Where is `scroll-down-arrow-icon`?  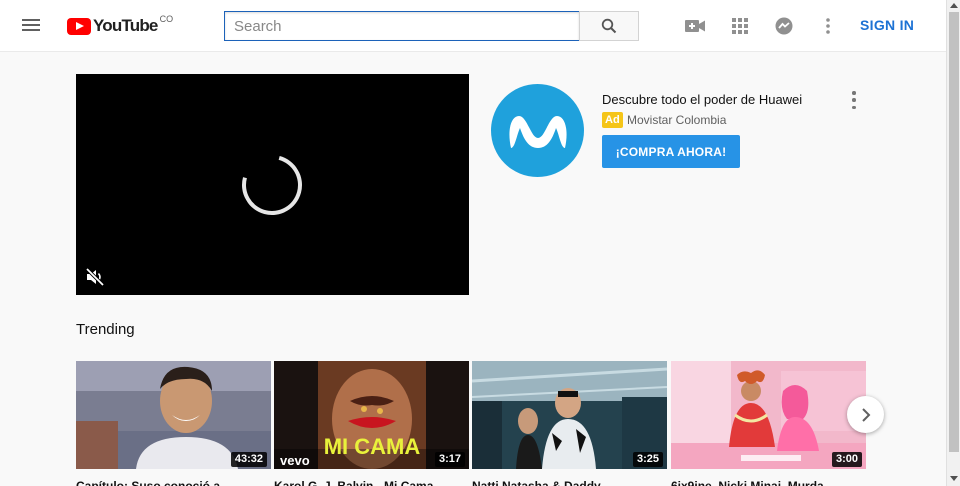 scroll-down-arrow-icon is located at coordinates (954, 478).